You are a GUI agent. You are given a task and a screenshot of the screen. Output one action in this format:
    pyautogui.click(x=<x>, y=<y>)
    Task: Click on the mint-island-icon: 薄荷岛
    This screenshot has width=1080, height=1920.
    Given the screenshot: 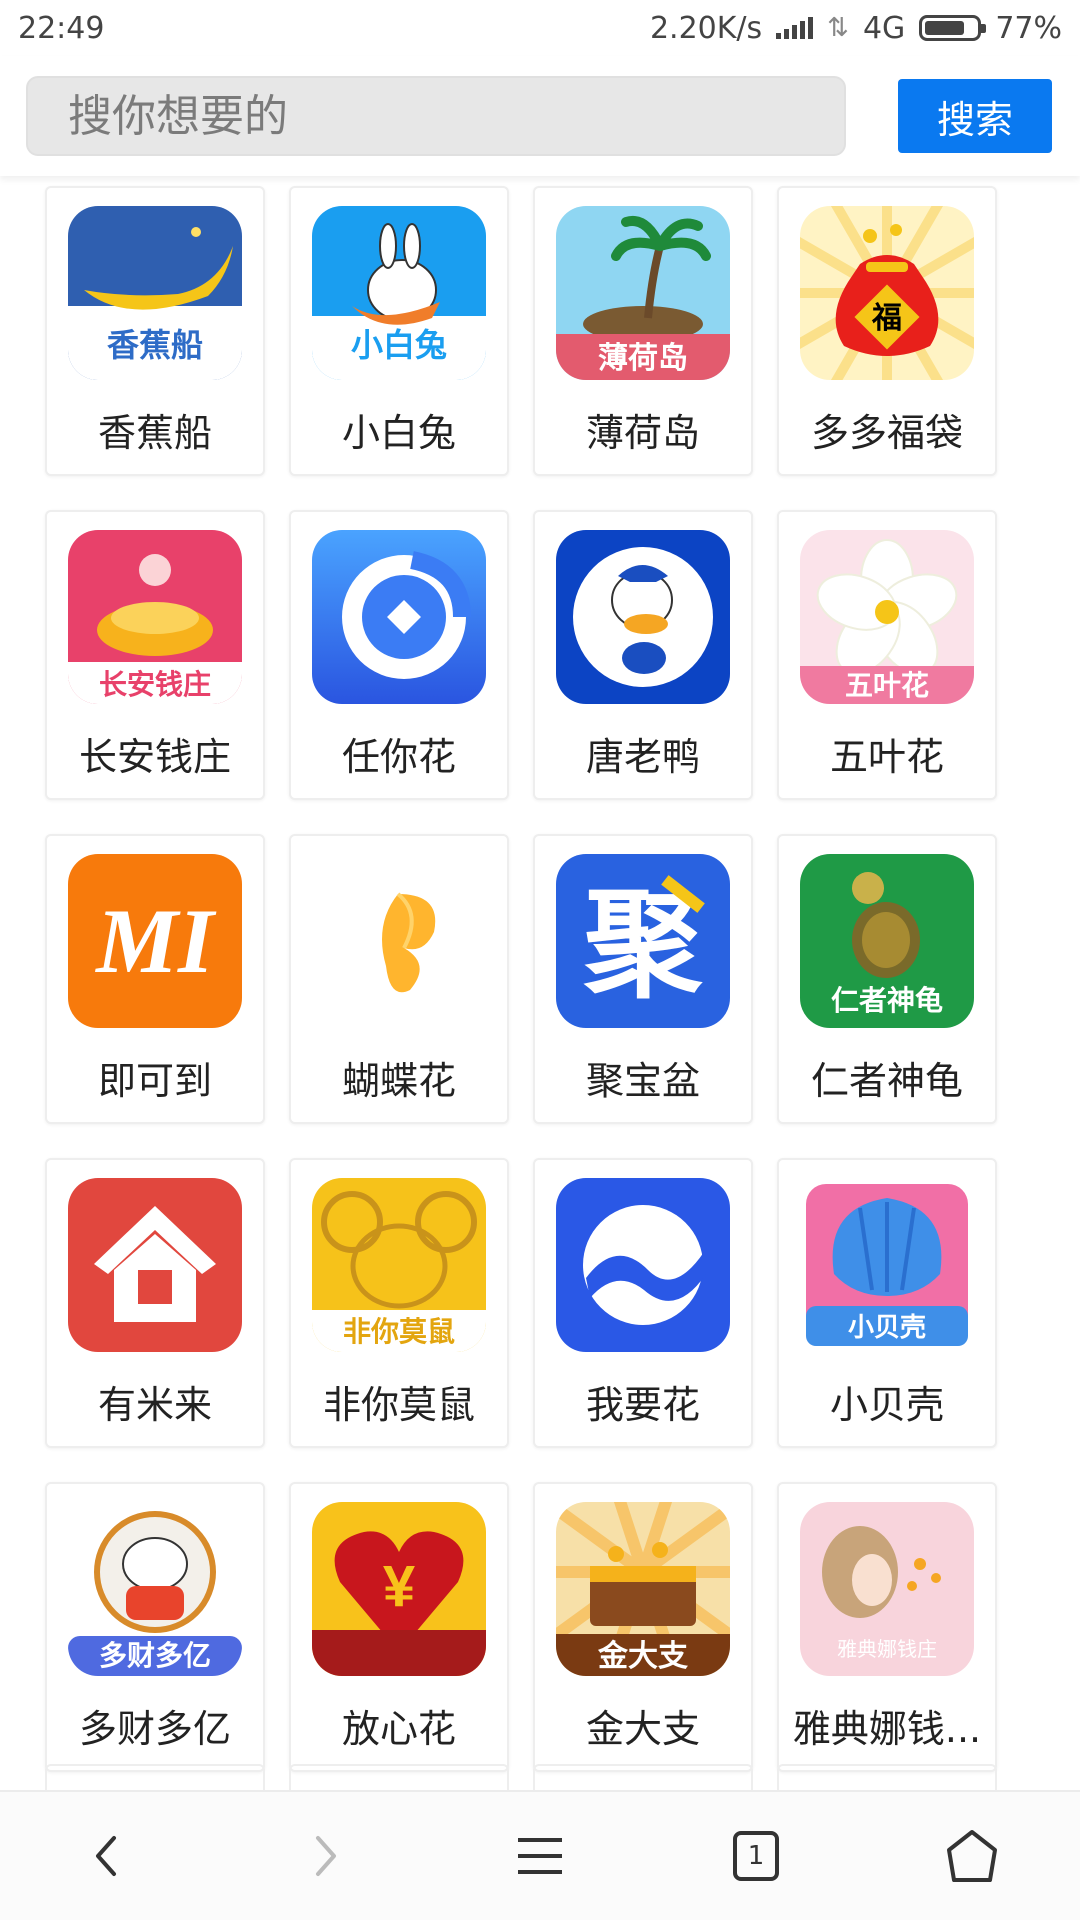 What is the action you would take?
    pyautogui.click(x=643, y=293)
    